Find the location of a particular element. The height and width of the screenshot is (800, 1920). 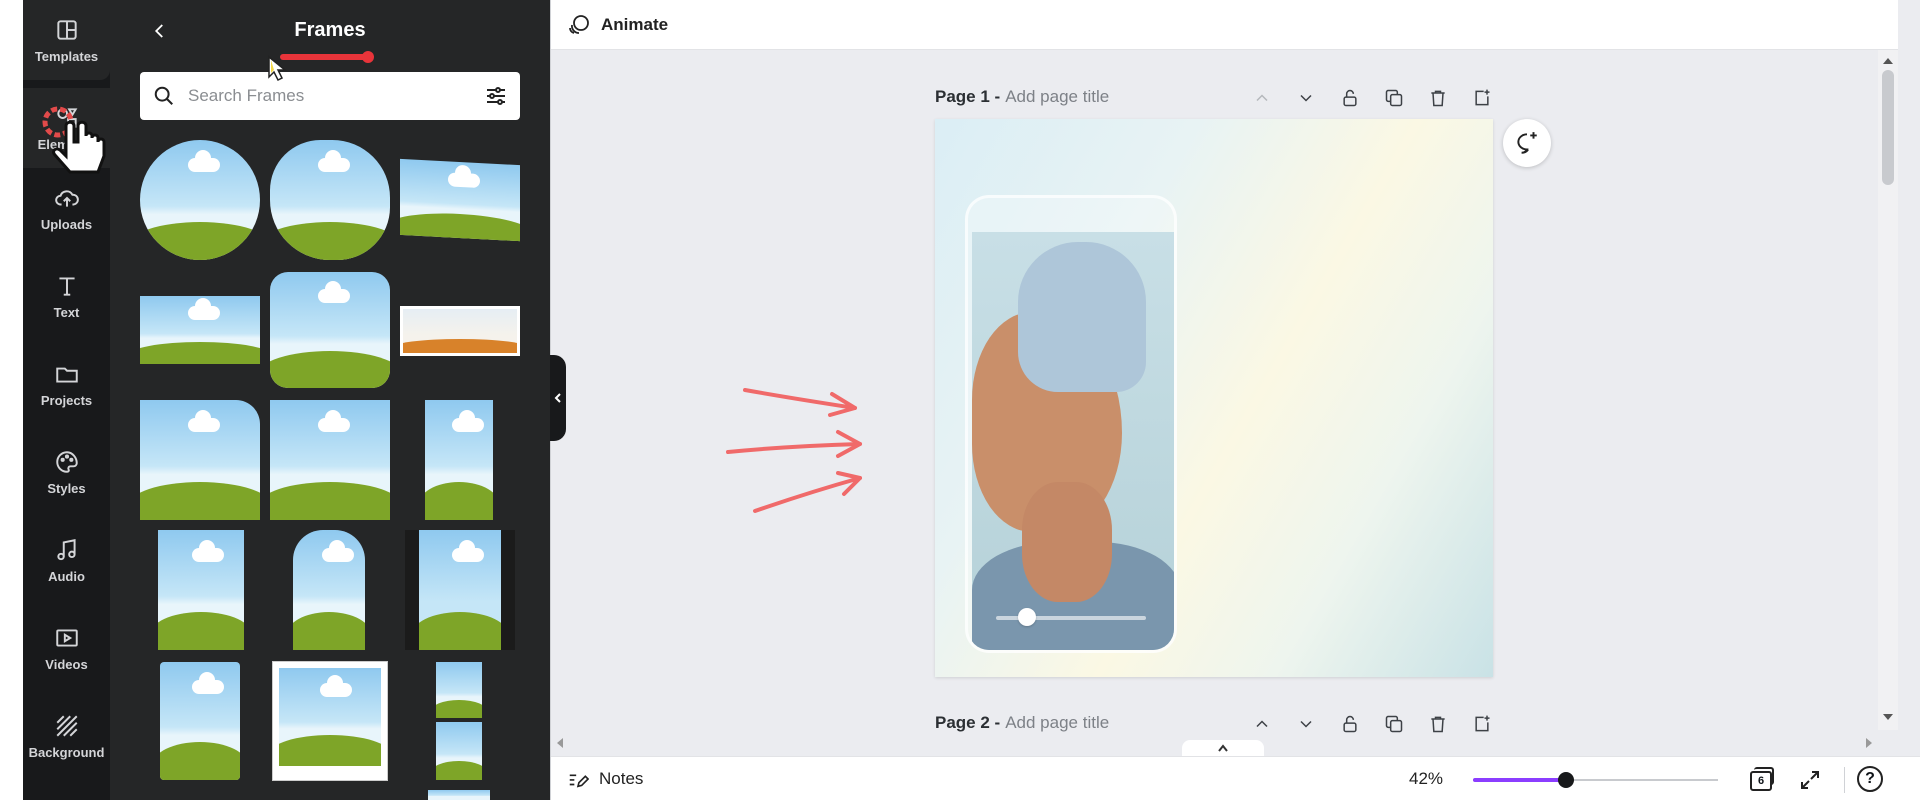

frame-circle is located at coordinates (200, 200).